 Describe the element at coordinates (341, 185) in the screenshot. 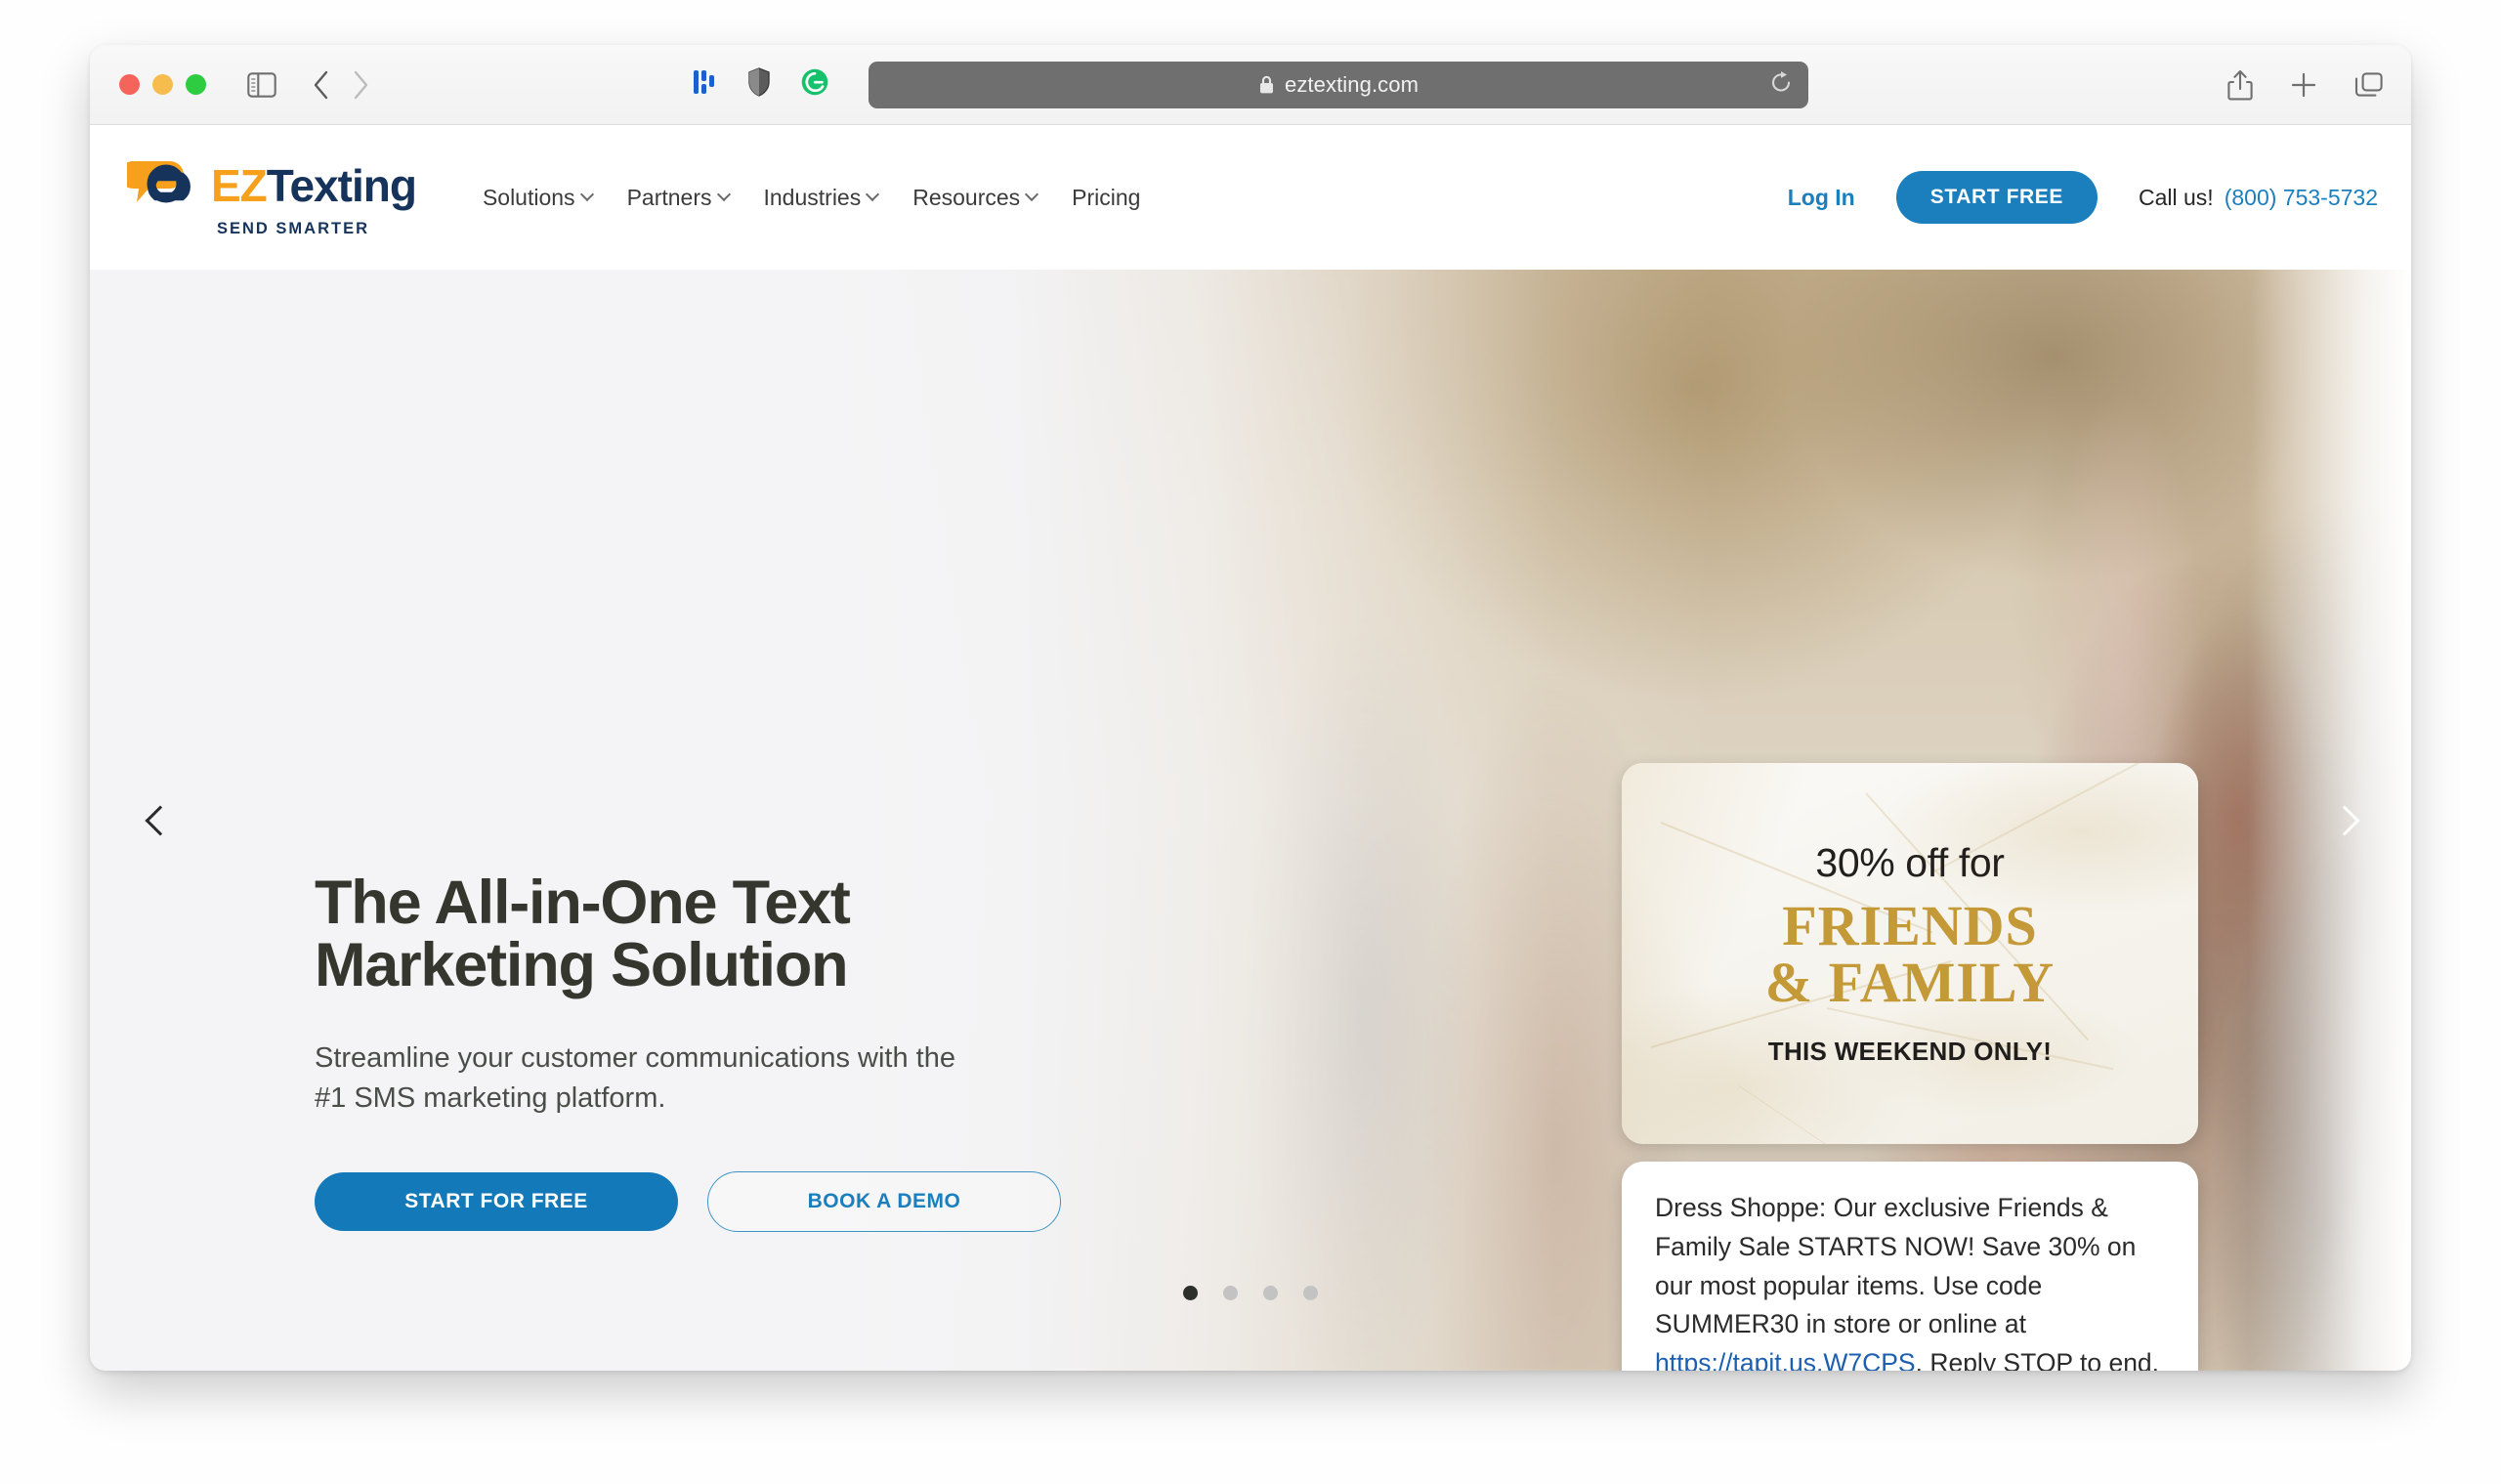

I see `logo-word-texting: Texting` at that location.